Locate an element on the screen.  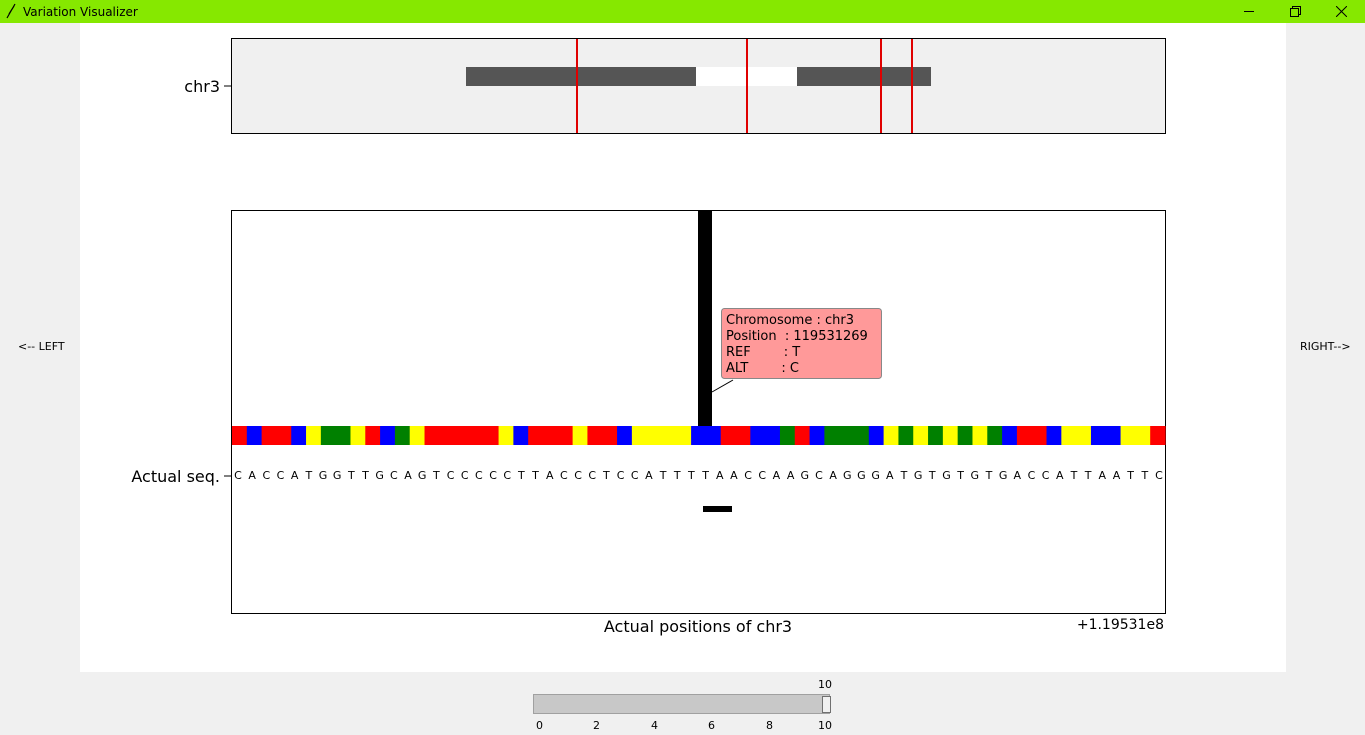
variant-marker is located at coordinates (705, 318).